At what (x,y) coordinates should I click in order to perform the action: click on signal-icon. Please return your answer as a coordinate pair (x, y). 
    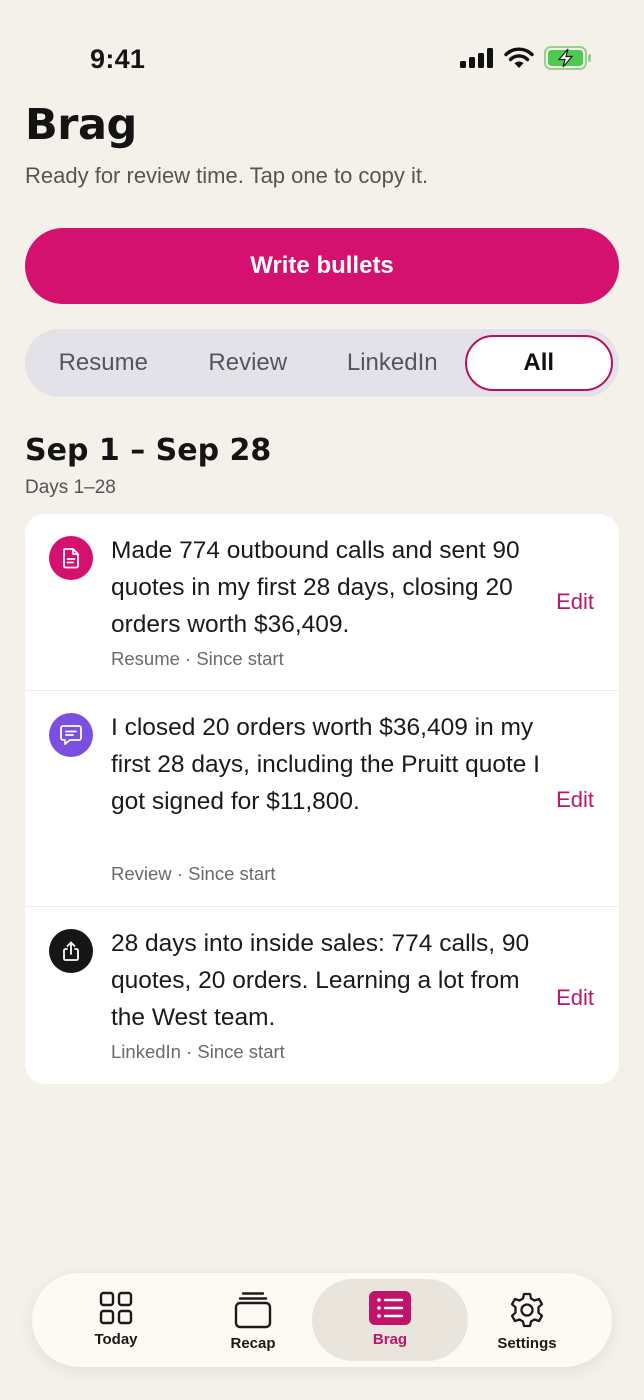
    Looking at the image, I should click on (476, 58).